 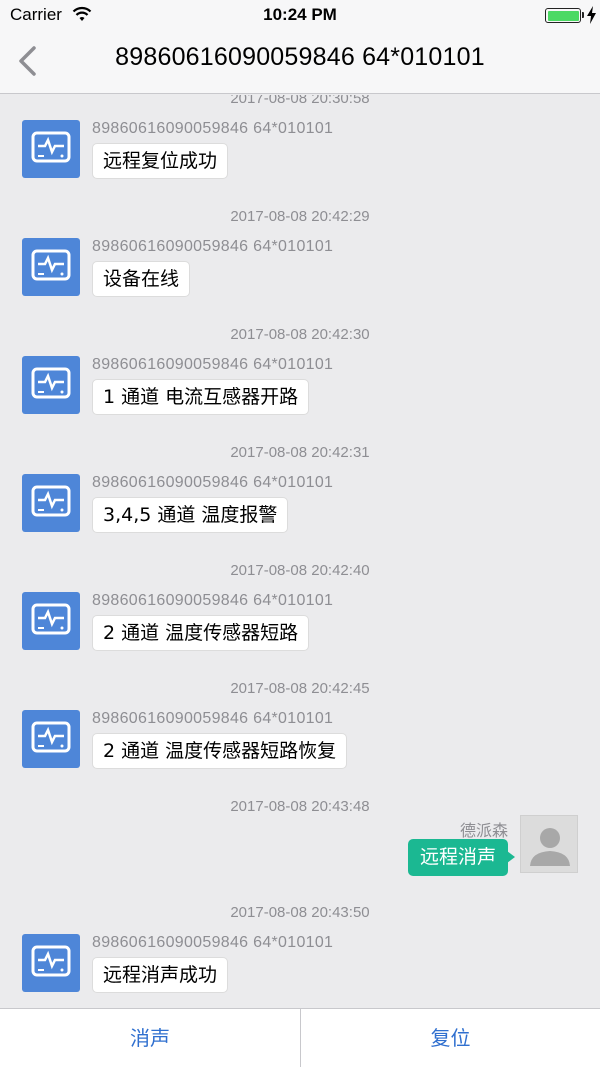 I want to click on page-title: 89860616090059846 64*010101, so click(x=300, y=57).